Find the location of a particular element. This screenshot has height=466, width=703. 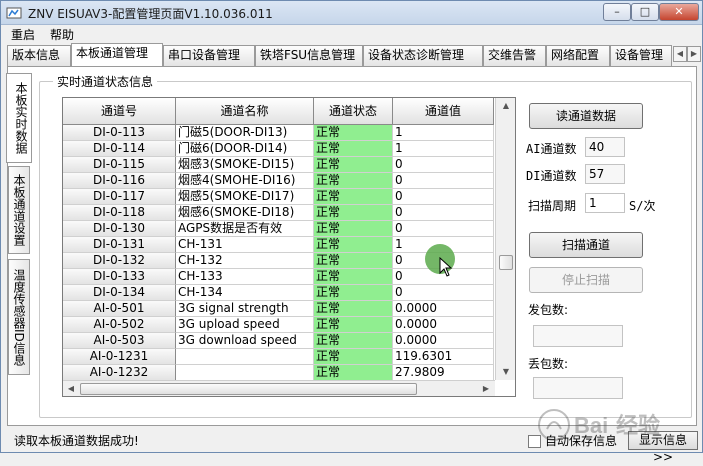

side-tab-realtime-data: 本板实时数据 is located at coordinates (19, 118).